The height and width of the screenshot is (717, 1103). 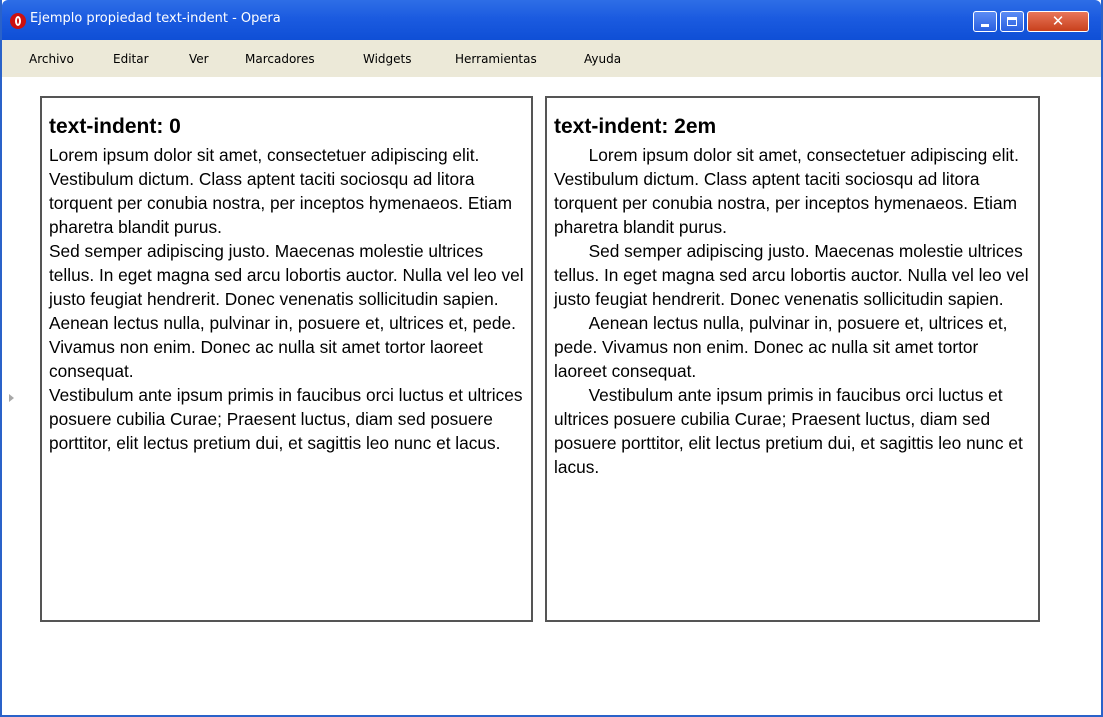 What do you see at coordinates (985, 21) in the screenshot?
I see `minimize-button` at bounding box center [985, 21].